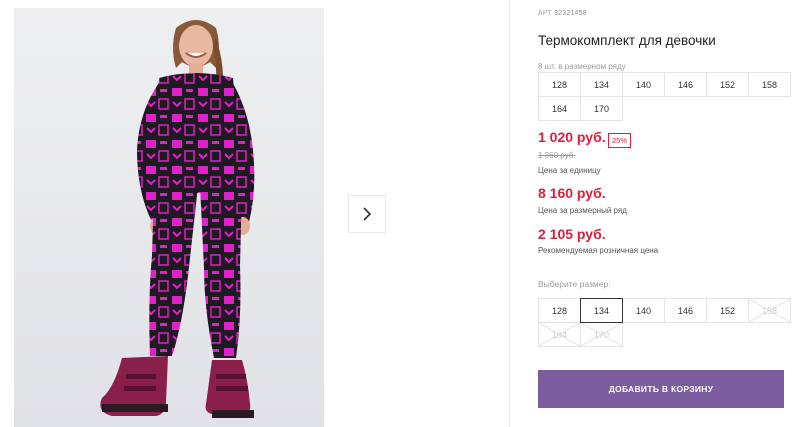 Image resolution: width=800 pixels, height=427 pixels. I want to click on pack-size-cell: 170, so click(601, 108).